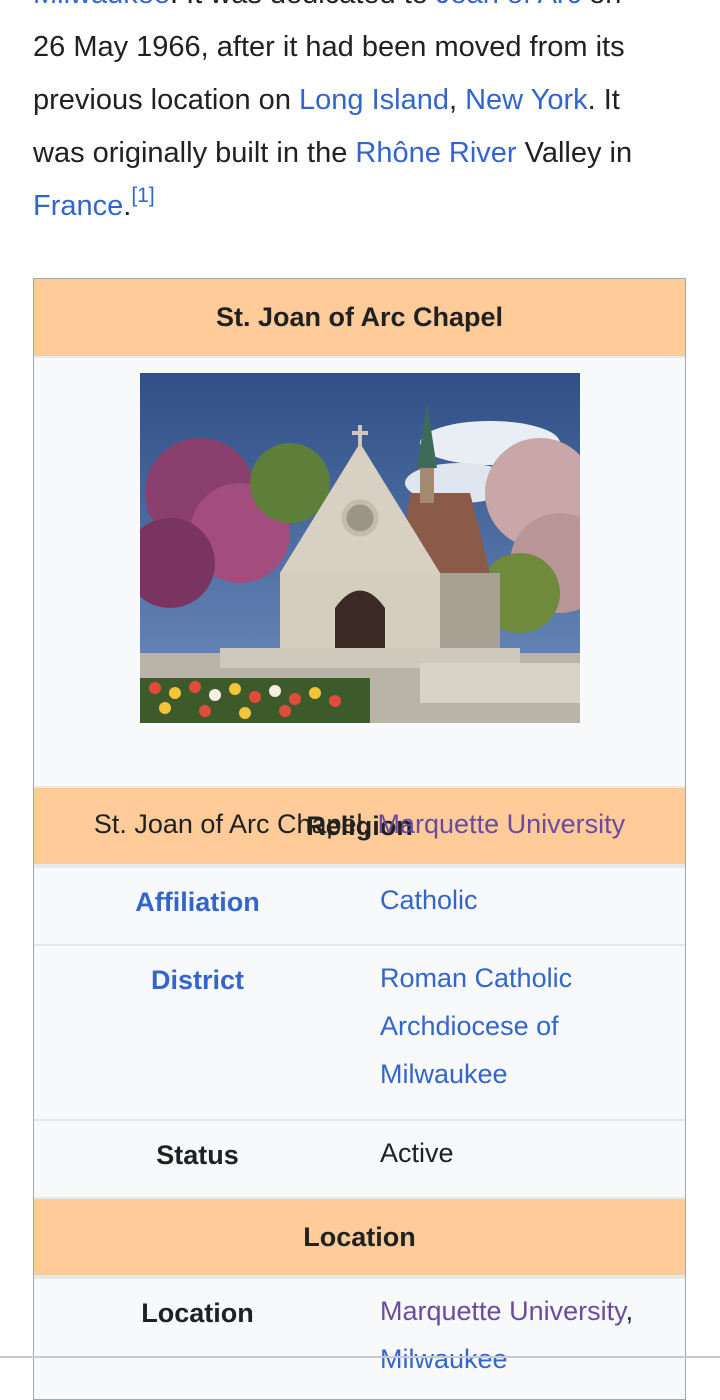 The height and width of the screenshot is (1400, 720). Describe the element at coordinates (359, 1158) in the screenshot. I see `row-status: Status Active` at that location.